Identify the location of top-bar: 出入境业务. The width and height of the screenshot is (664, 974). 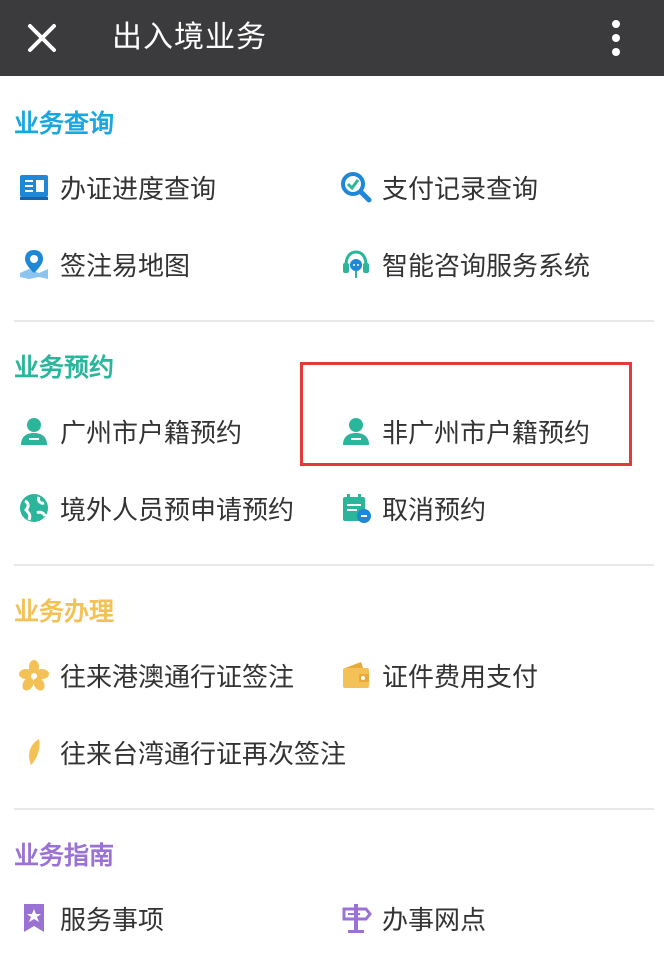
(332, 38).